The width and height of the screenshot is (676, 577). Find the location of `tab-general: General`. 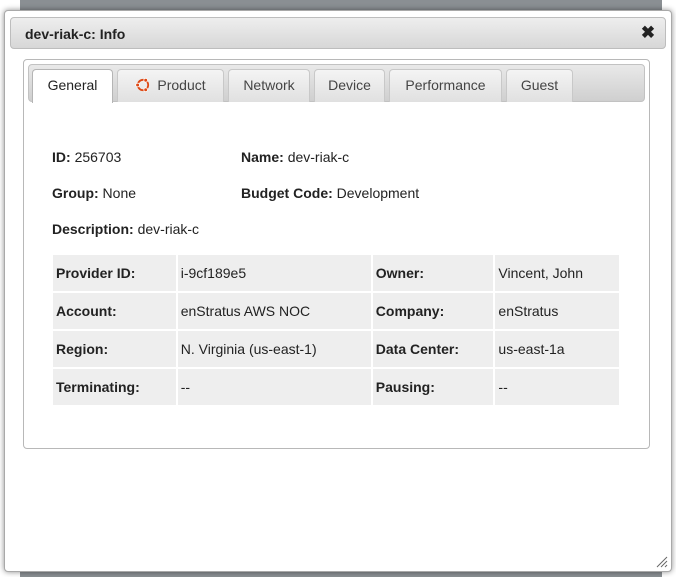

tab-general: General is located at coordinates (72, 86).